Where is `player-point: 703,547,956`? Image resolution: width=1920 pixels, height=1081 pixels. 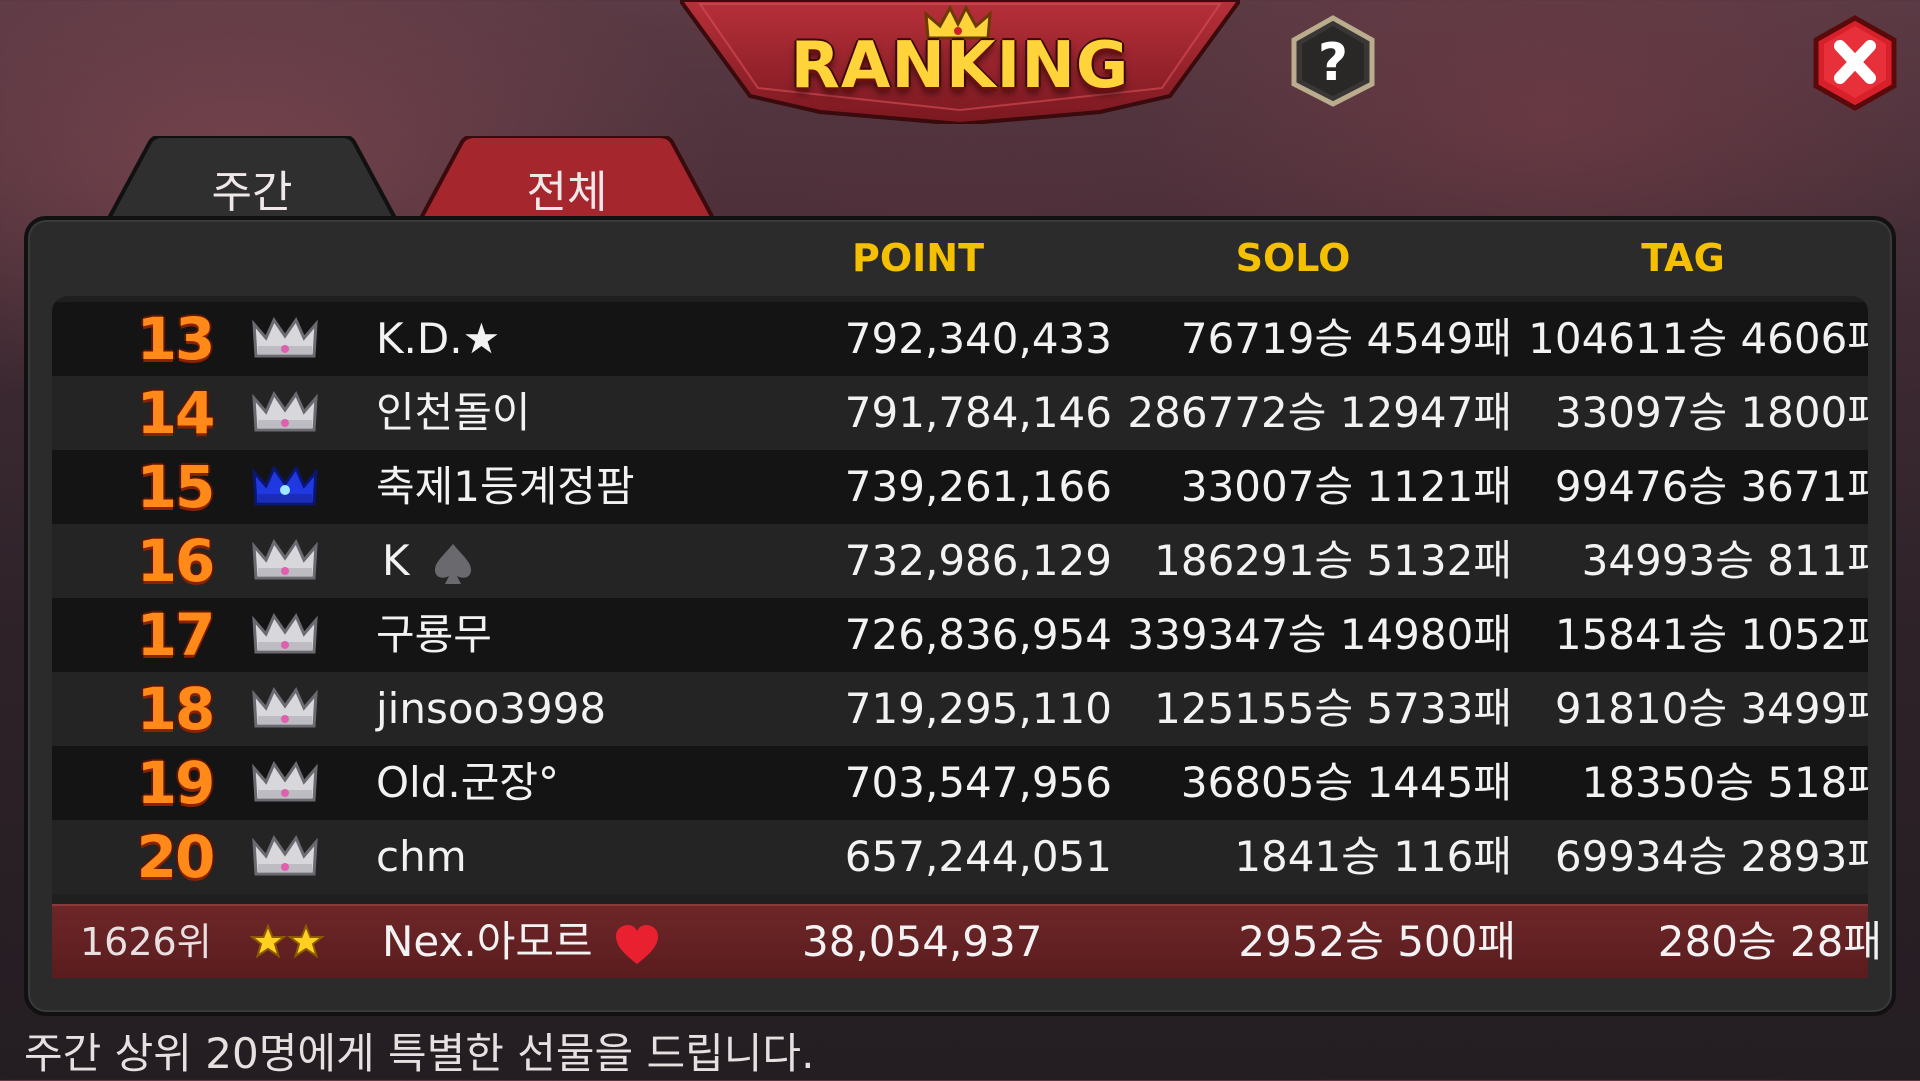 player-point: 703,547,956 is located at coordinates (978, 782).